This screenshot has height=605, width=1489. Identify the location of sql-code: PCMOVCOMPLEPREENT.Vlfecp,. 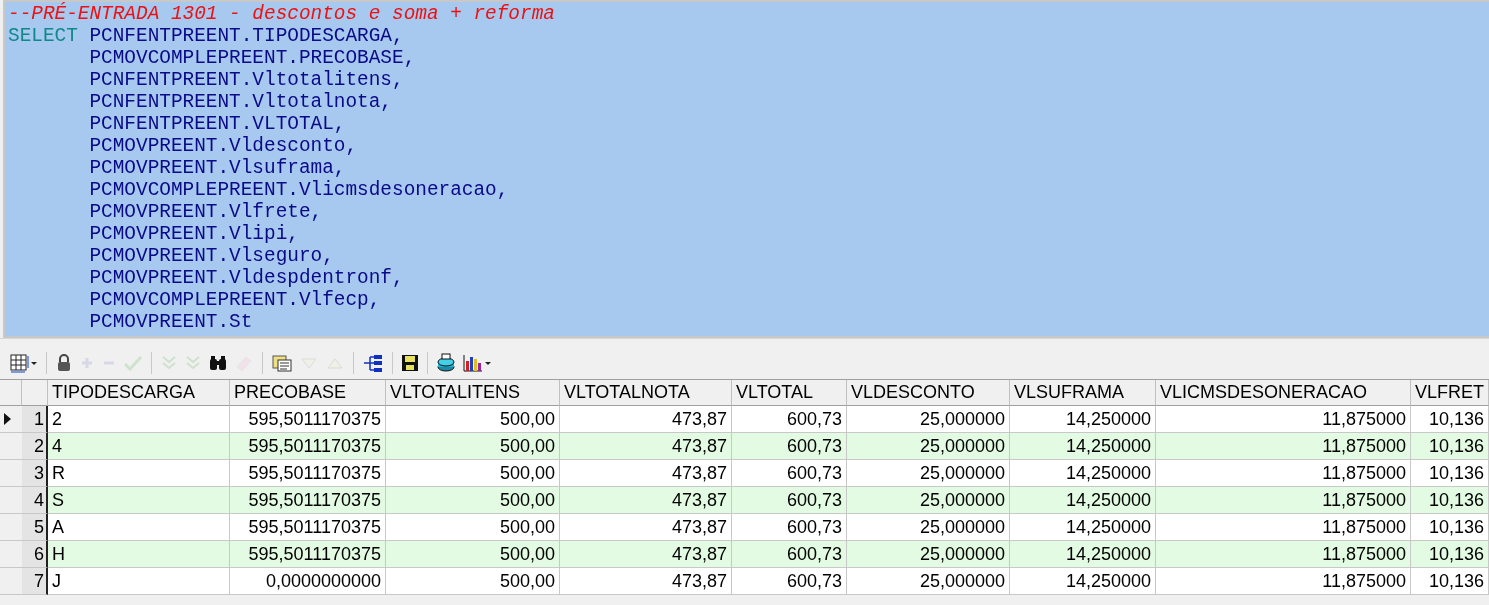
(234, 300).